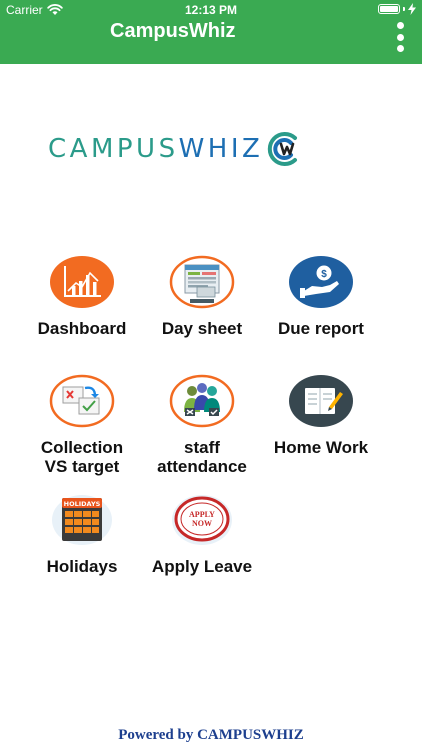 The width and height of the screenshot is (422, 750). Describe the element at coordinates (202, 401) in the screenshot. I see `staff-attendance-icon` at that location.